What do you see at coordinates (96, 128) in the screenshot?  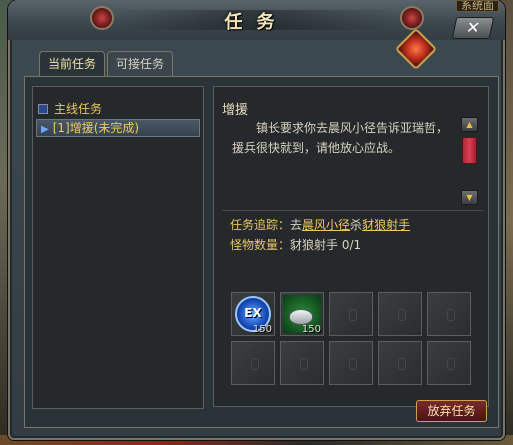 I see `quest-list-item-label: [1]增援(未完成)` at bounding box center [96, 128].